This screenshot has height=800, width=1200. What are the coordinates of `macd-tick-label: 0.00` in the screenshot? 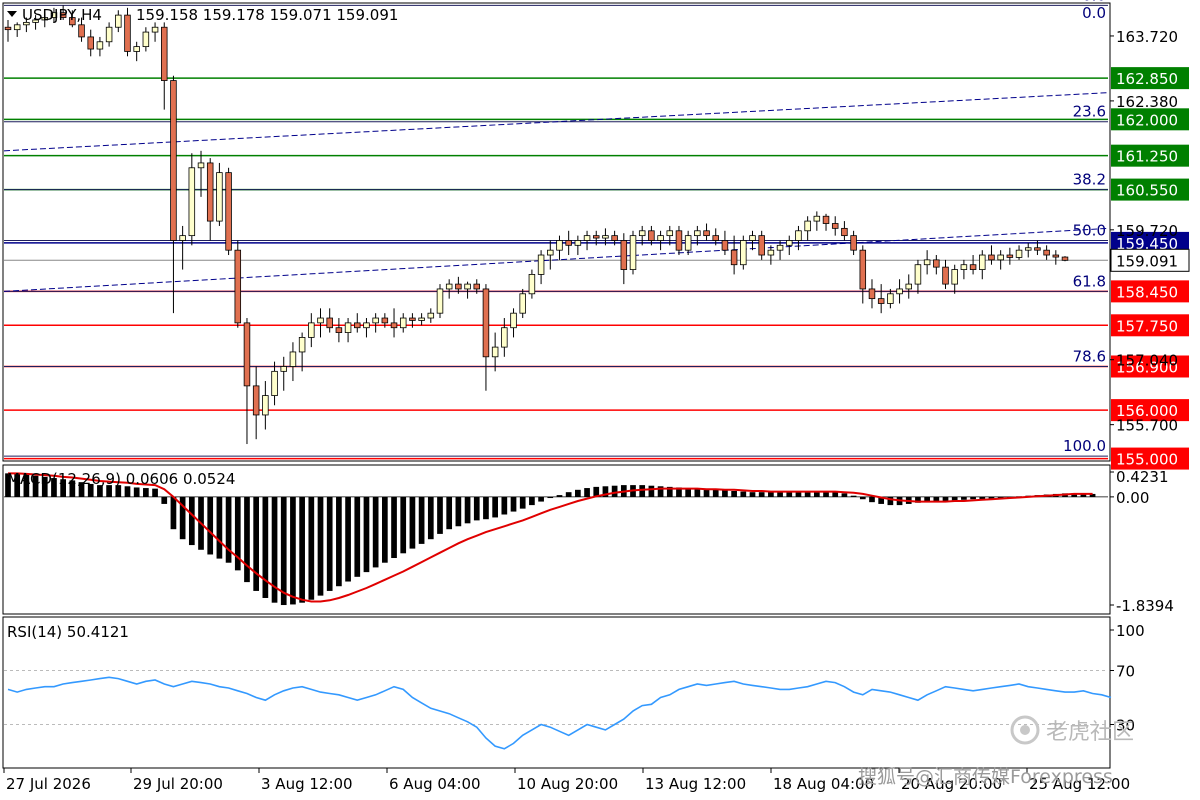 It's located at (1132, 498).